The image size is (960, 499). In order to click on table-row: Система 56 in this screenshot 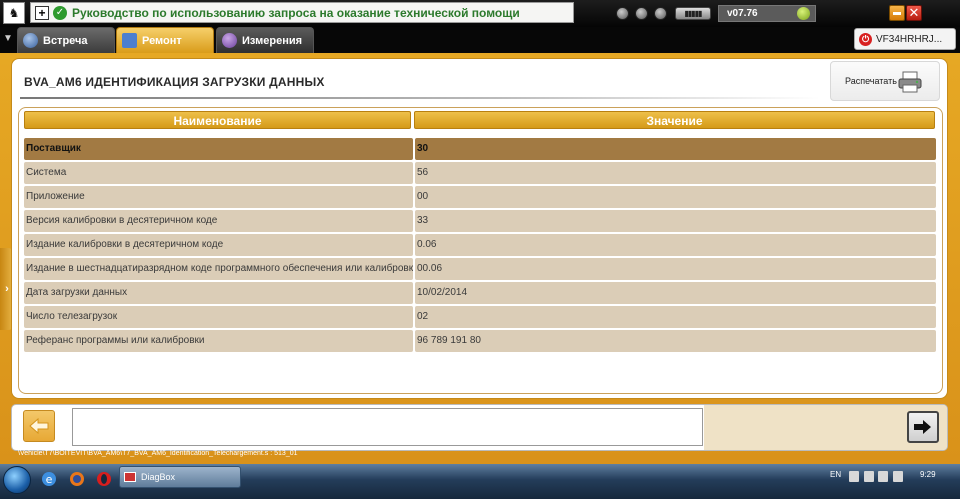, I will do `click(480, 173)`.